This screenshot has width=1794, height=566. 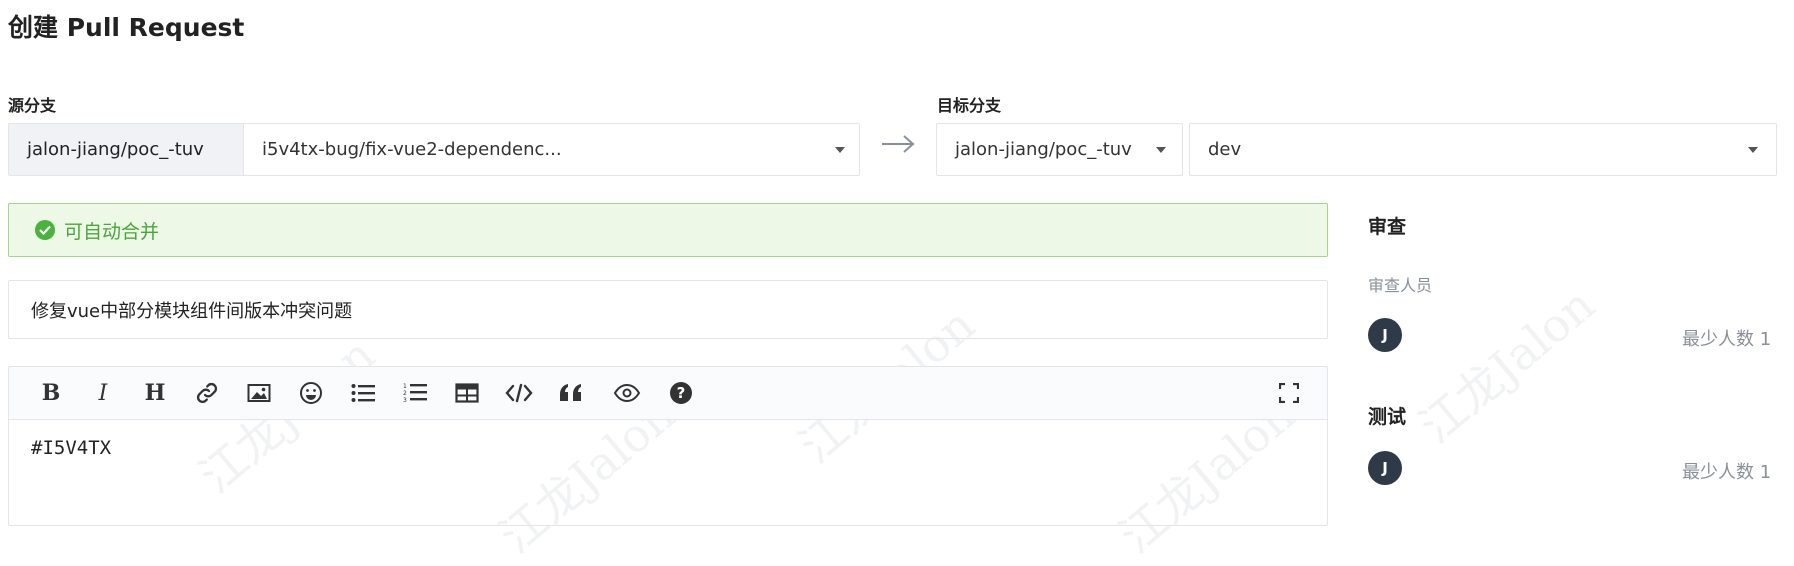 What do you see at coordinates (115, 149) in the screenshot?
I see `source-repo-text: jalon-jiang/poc_-tuv` at bounding box center [115, 149].